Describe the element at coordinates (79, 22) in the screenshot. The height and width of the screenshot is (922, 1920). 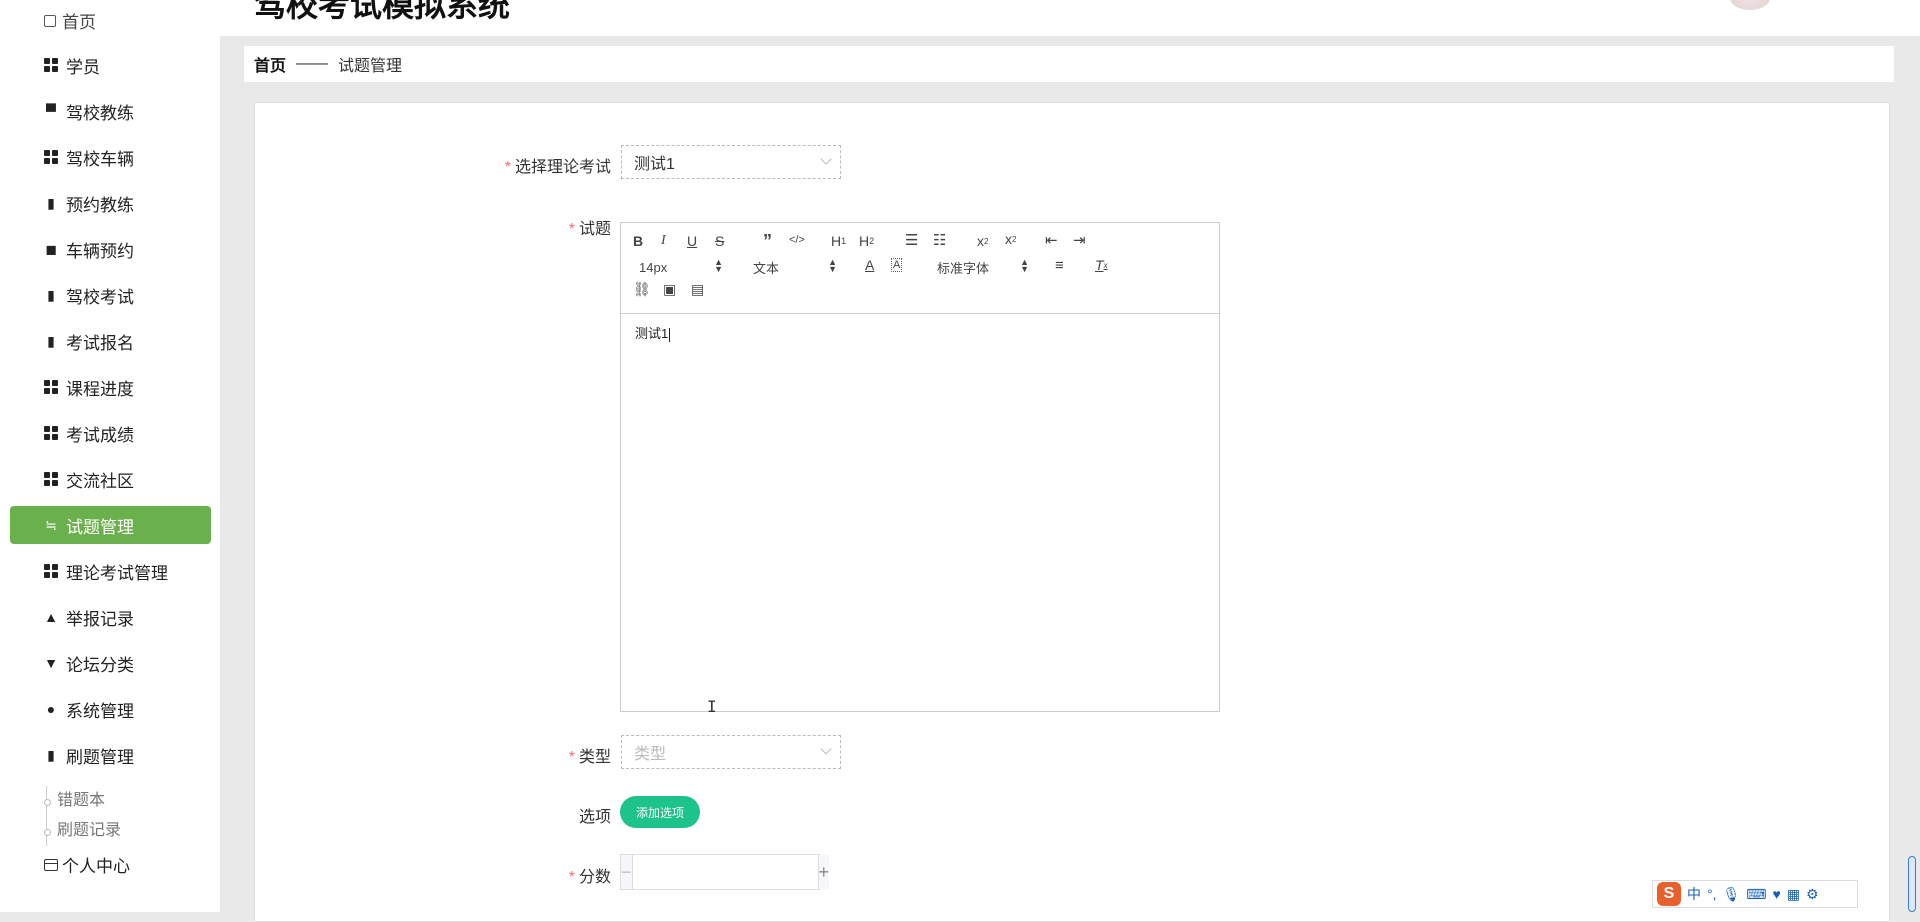
I see `sidebar-item-label: 首页` at that location.